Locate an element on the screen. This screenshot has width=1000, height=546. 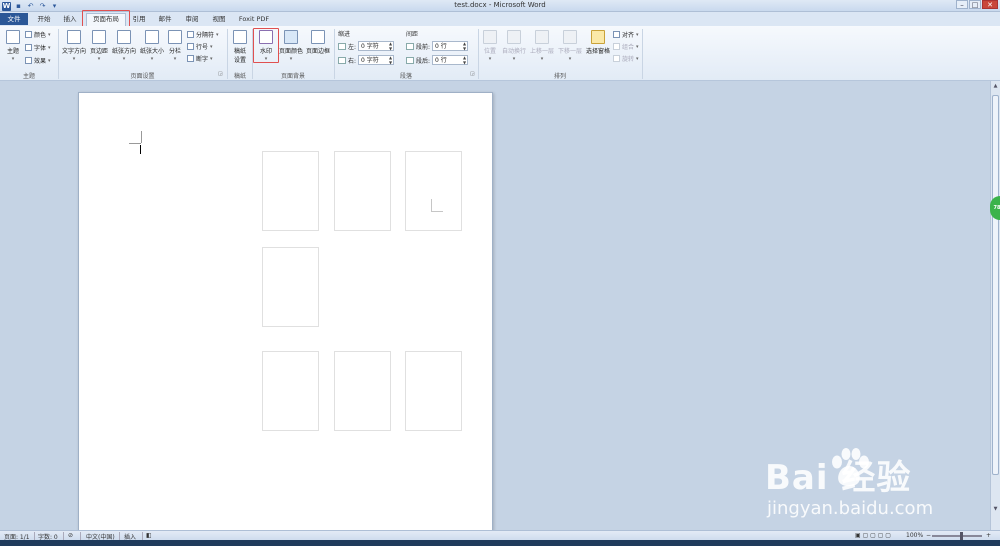
group-label-page-background: 页面背景 is located at coordinates (292, 76).